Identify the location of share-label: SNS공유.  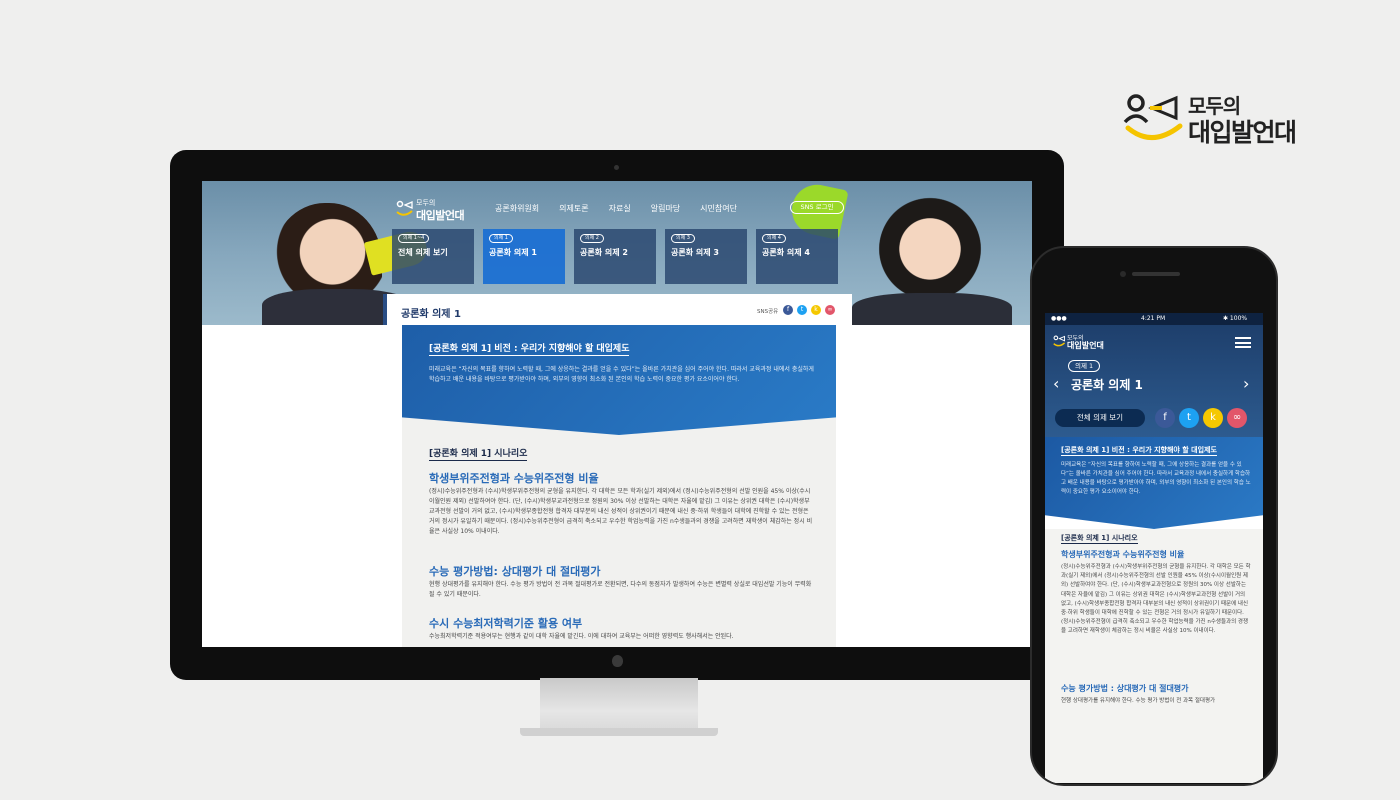
(768, 312).